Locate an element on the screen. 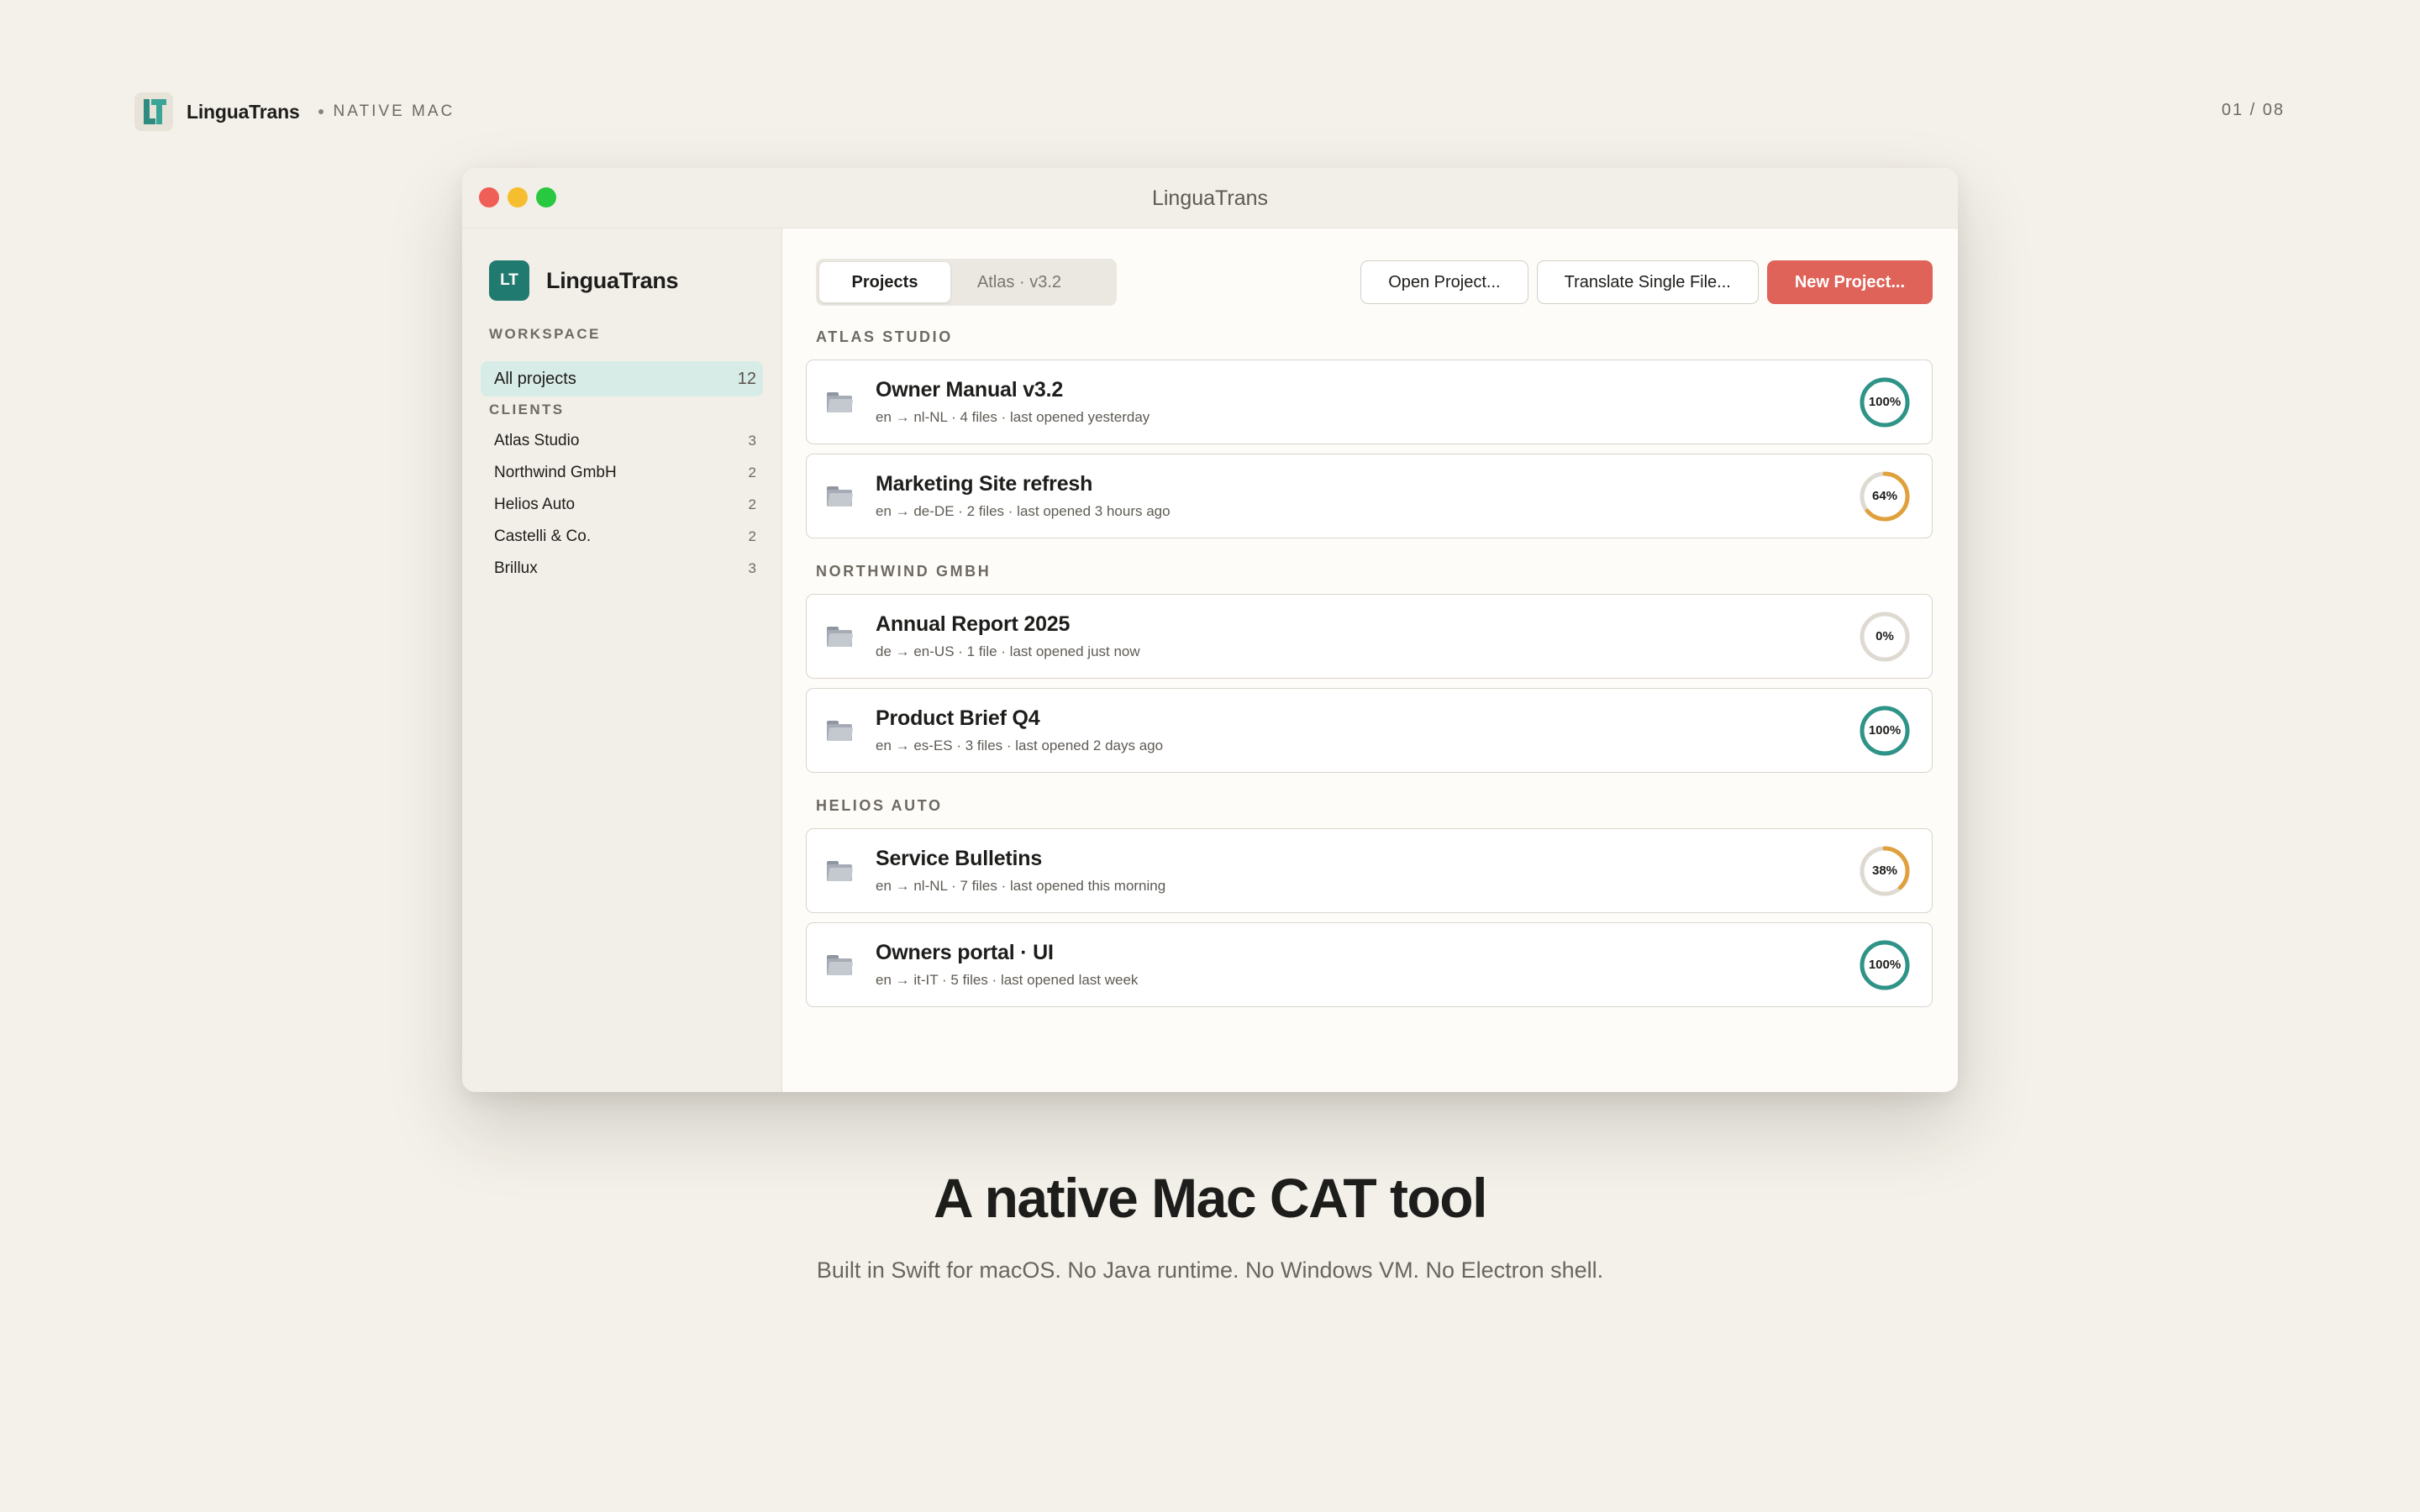 The height and width of the screenshot is (1512, 2420). title-bar: LinguaTrans is located at coordinates (1210, 198).